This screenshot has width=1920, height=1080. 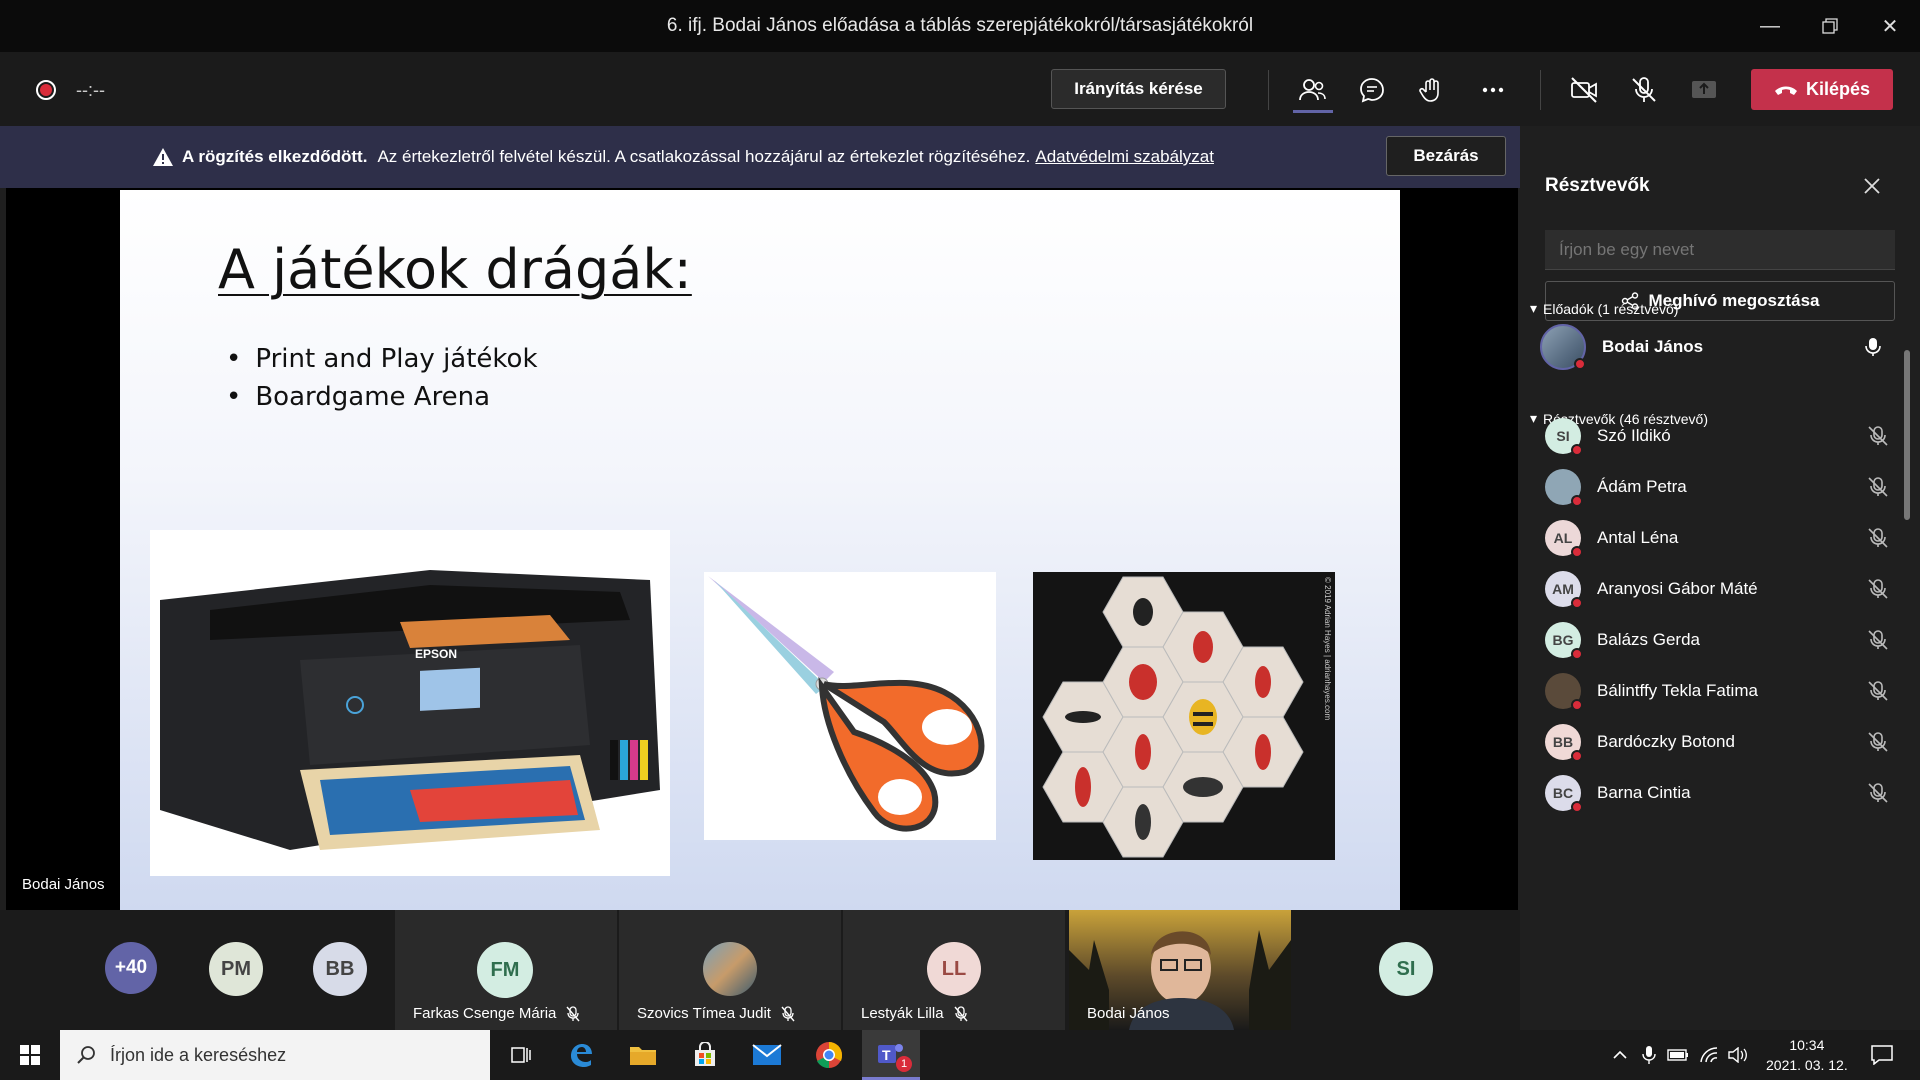 I want to click on presenters-section-header: ▾ Előadók (1 résztvevő), so click(x=1604, y=308).